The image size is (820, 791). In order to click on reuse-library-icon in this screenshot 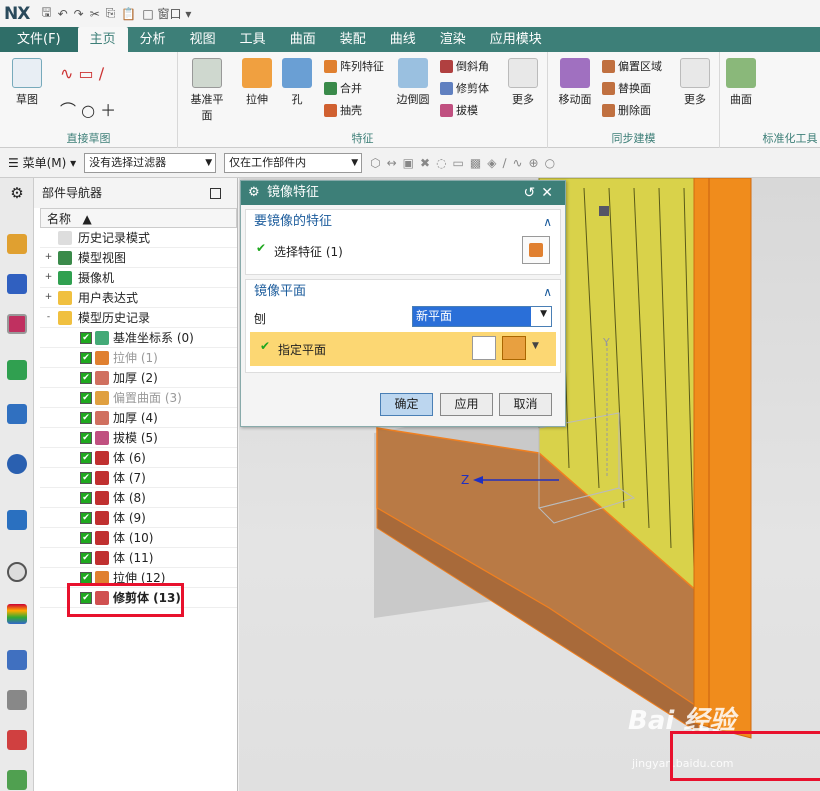, I will do `click(17, 370)`.